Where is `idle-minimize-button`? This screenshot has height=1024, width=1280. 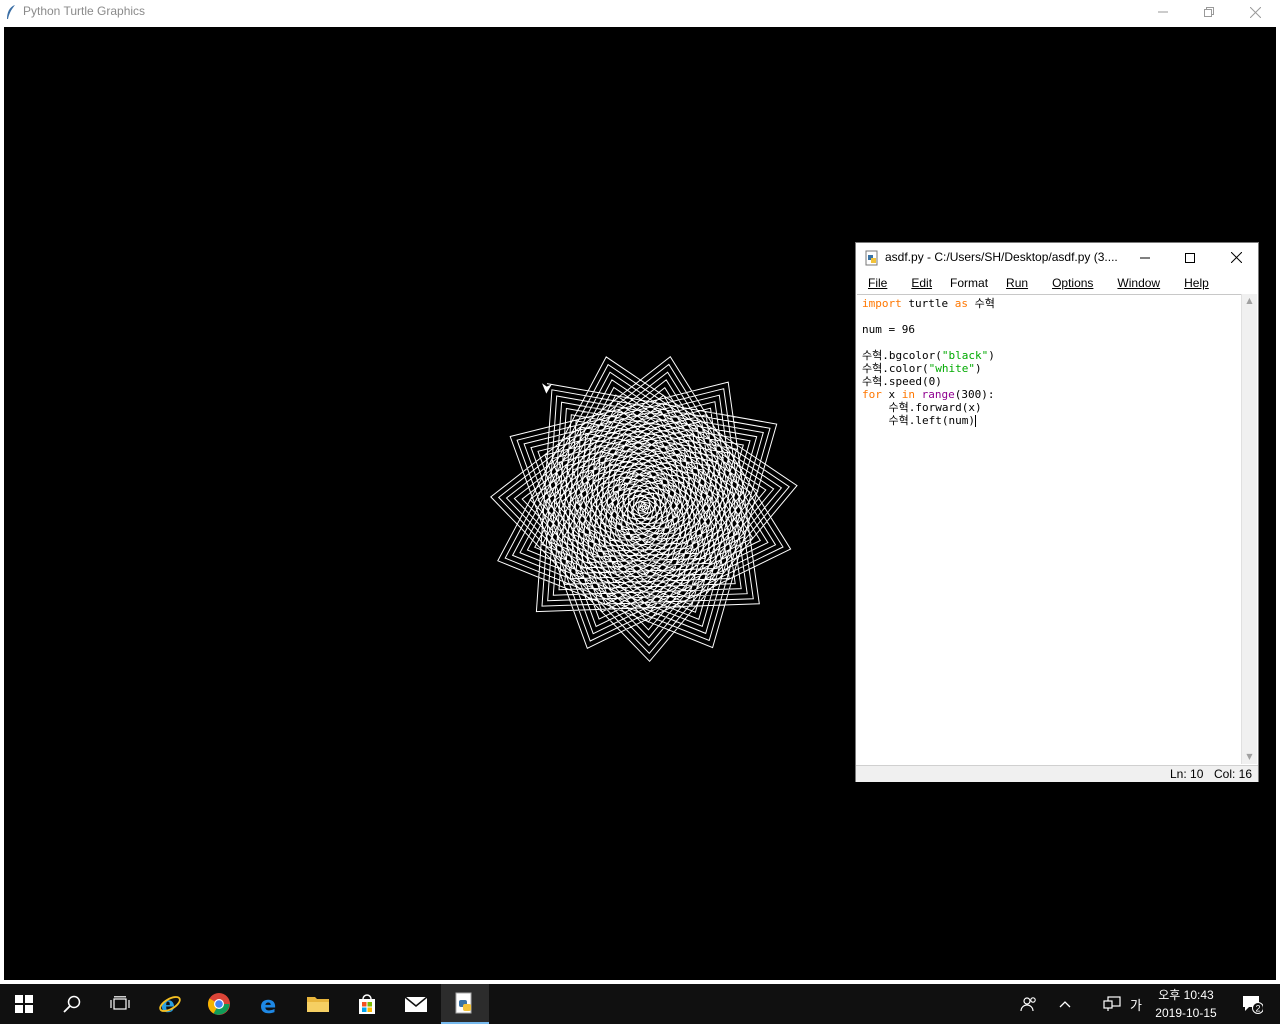 idle-minimize-button is located at coordinates (1145, 257).